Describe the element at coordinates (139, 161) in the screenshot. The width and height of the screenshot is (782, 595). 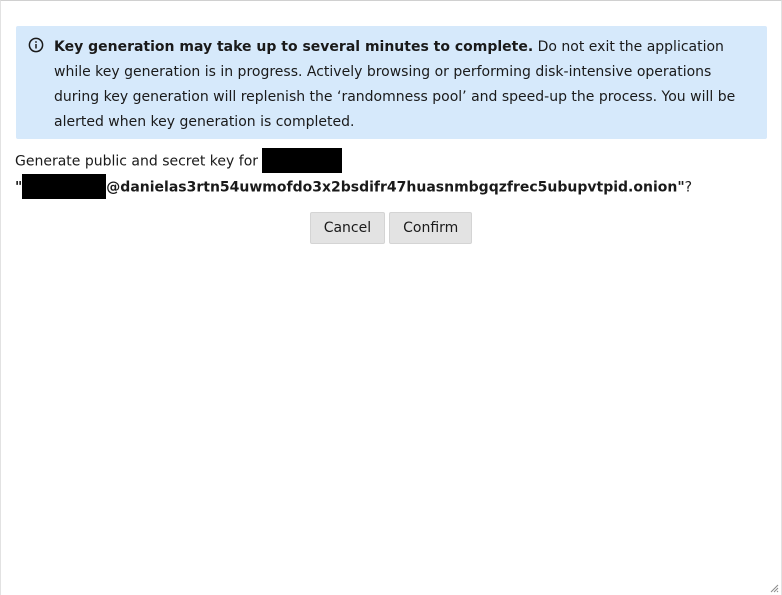
I see `prompt-prefix: Generate public and secret key for` at that location.